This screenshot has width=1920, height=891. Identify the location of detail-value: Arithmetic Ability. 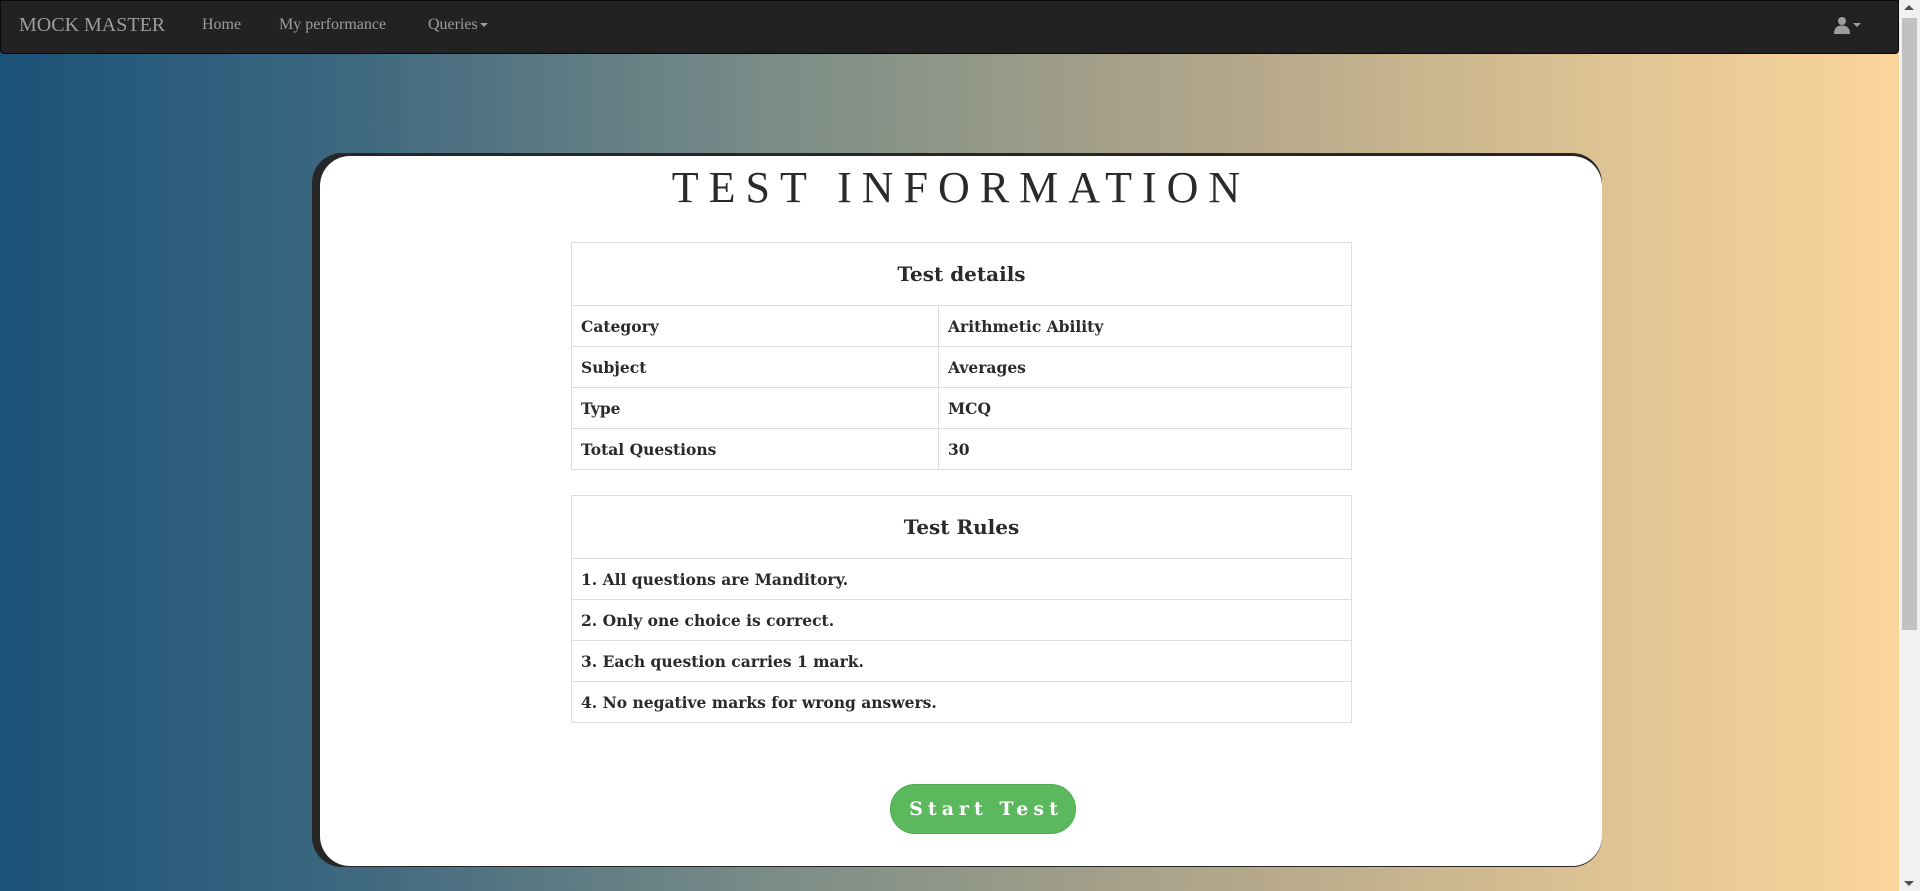
(1145, 326).